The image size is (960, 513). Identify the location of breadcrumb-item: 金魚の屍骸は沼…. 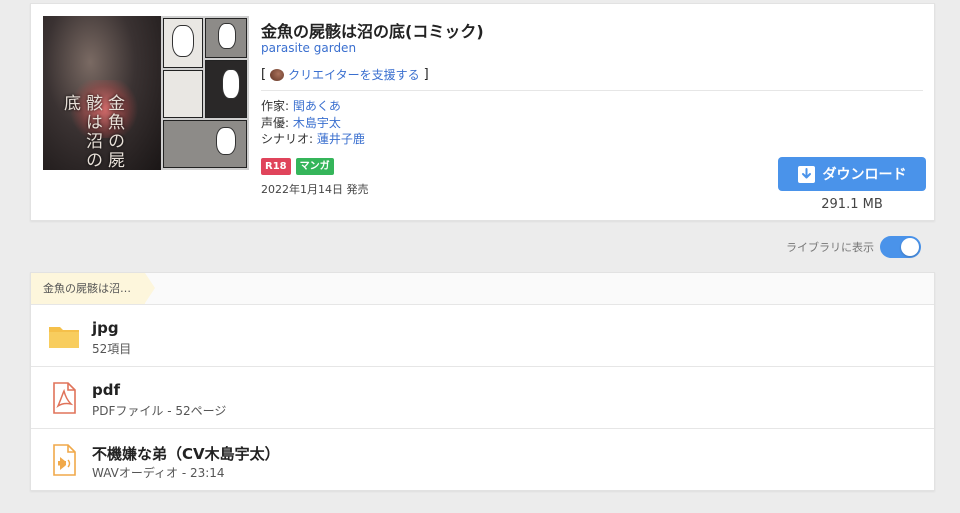
(93, 288).